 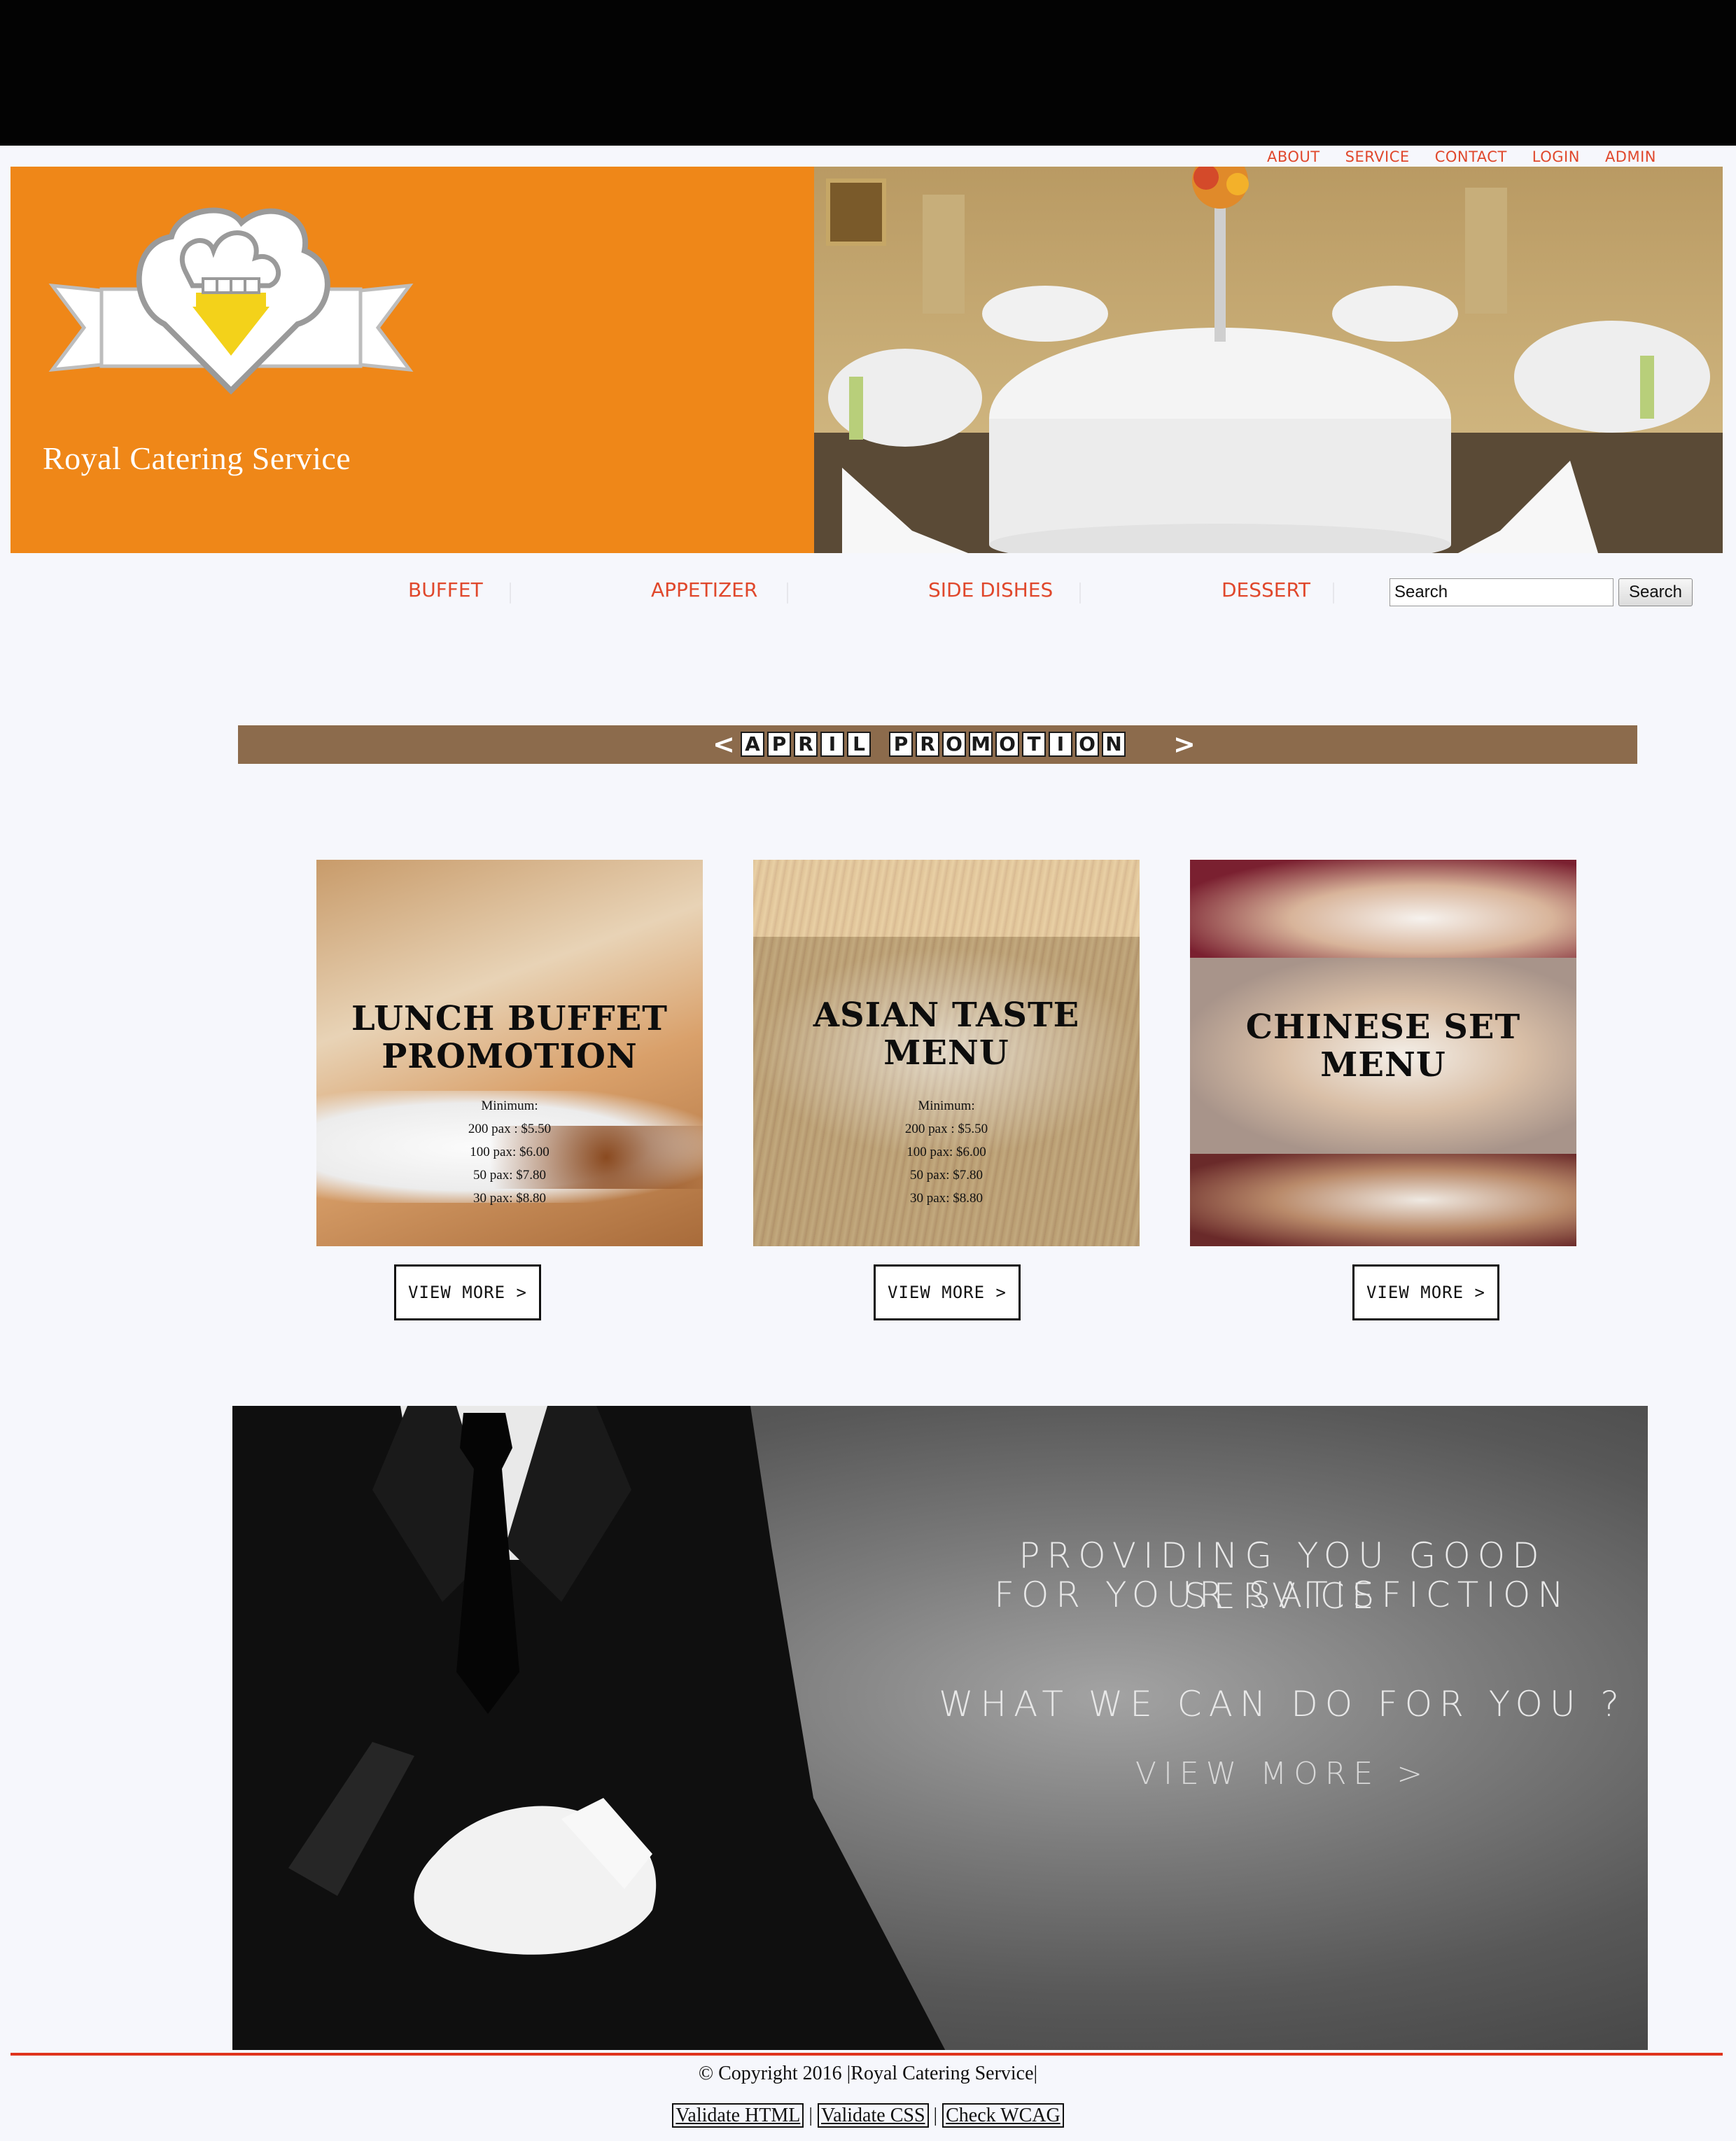 I want to click on promo-letter-tile: L, so click(x=859, y=744).